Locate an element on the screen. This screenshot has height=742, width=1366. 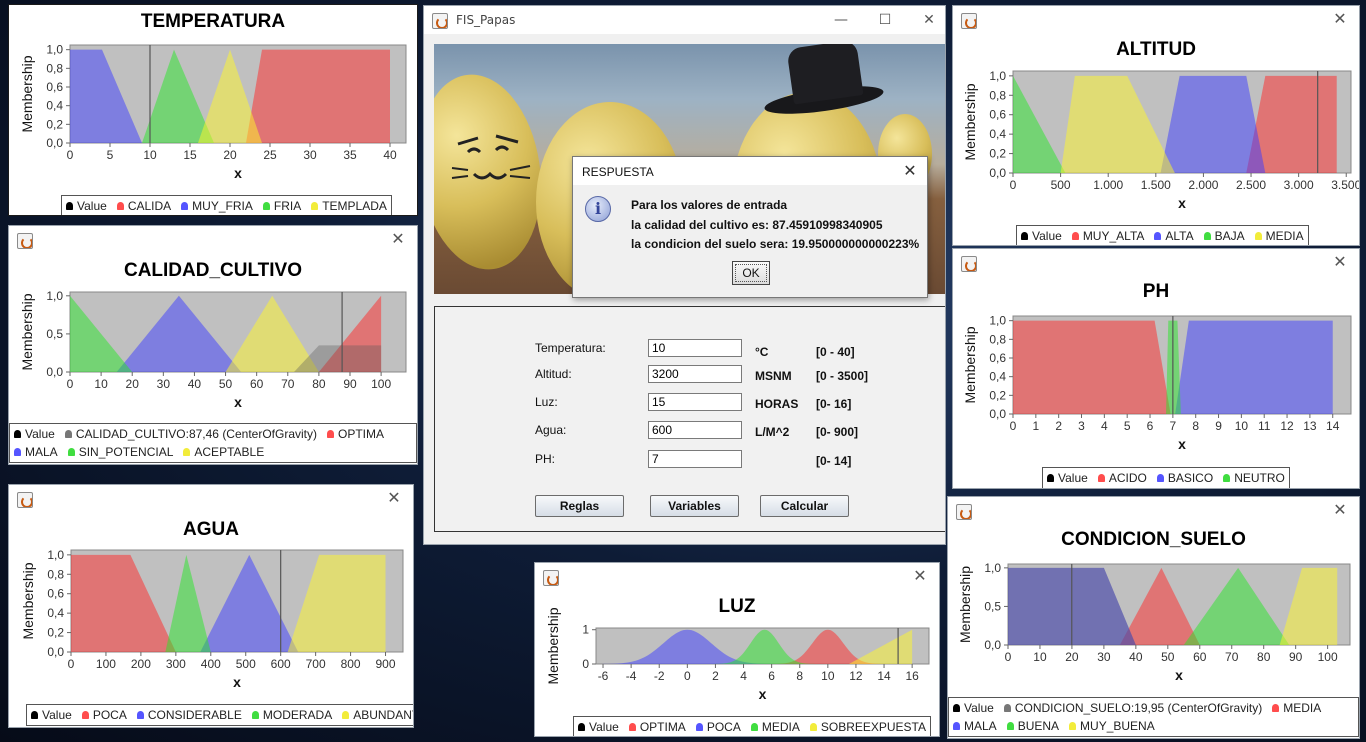
legend-label: FRIA is located at coordinates (287, 206).